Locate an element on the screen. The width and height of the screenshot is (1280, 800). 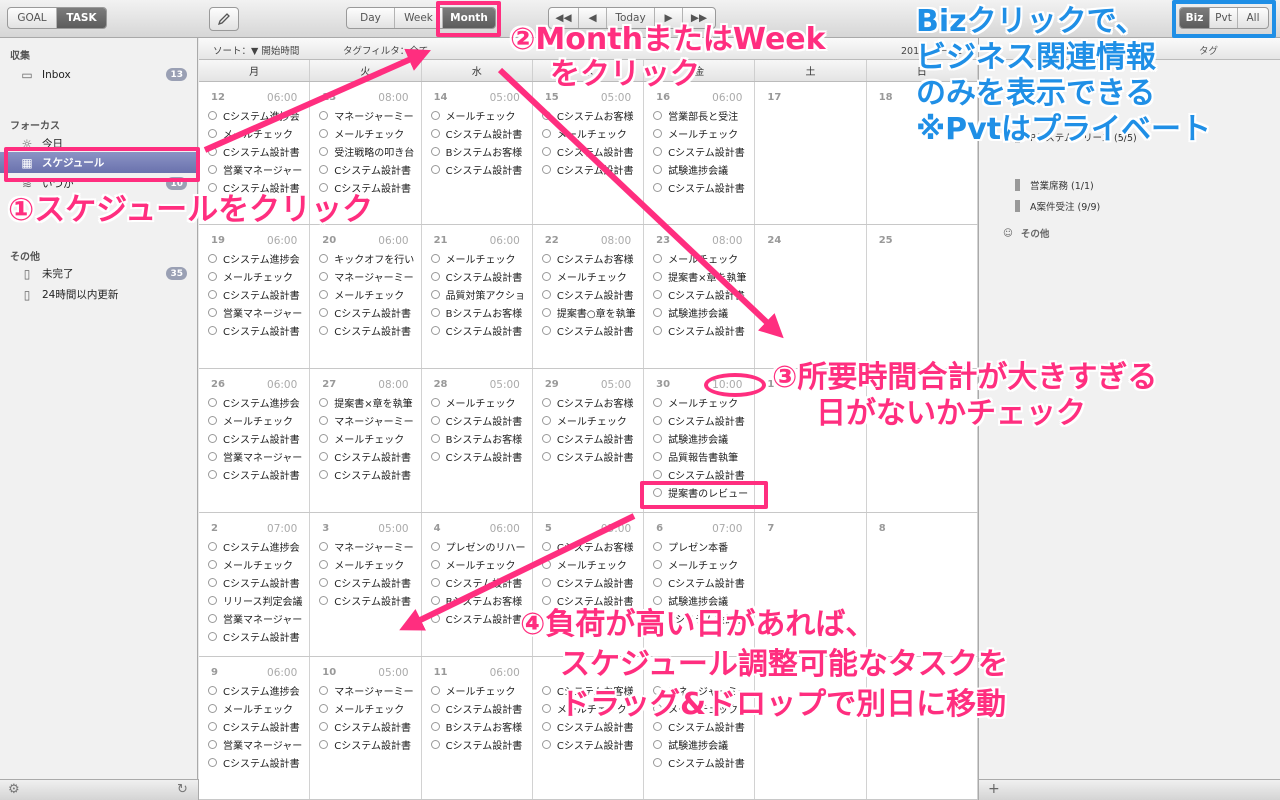
task-item: リリース判定会議 is located at coordinates (258, 600).